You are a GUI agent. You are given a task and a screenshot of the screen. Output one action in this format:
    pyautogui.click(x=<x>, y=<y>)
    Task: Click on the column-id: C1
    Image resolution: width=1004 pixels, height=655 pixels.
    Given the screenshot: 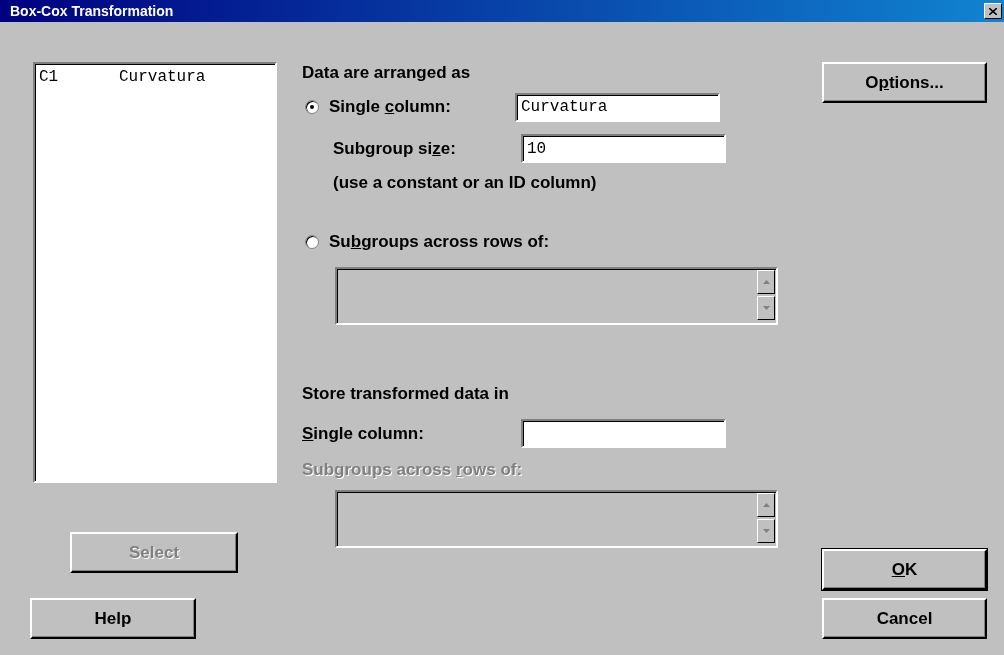 What is the action you would take?
    pyautogui.click(x=49, y=77)
    